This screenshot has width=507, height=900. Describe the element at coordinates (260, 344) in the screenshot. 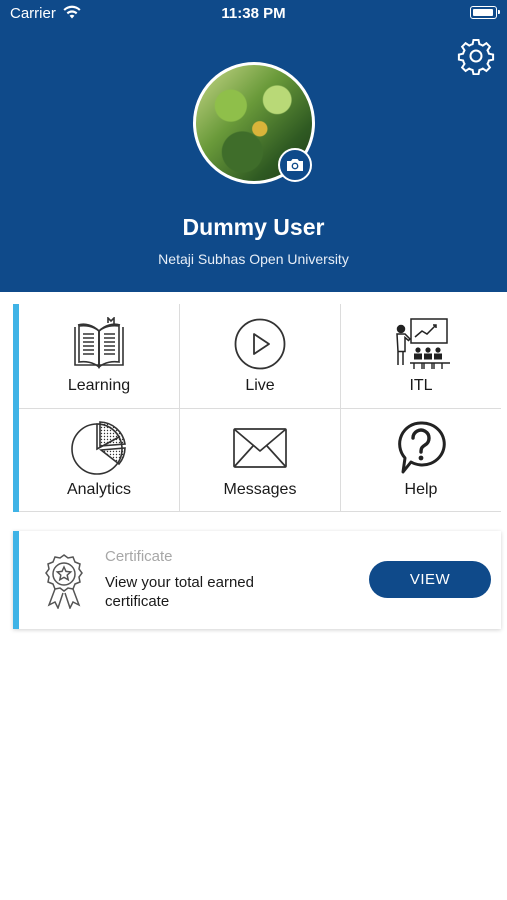

I see `play-icon` at that location.